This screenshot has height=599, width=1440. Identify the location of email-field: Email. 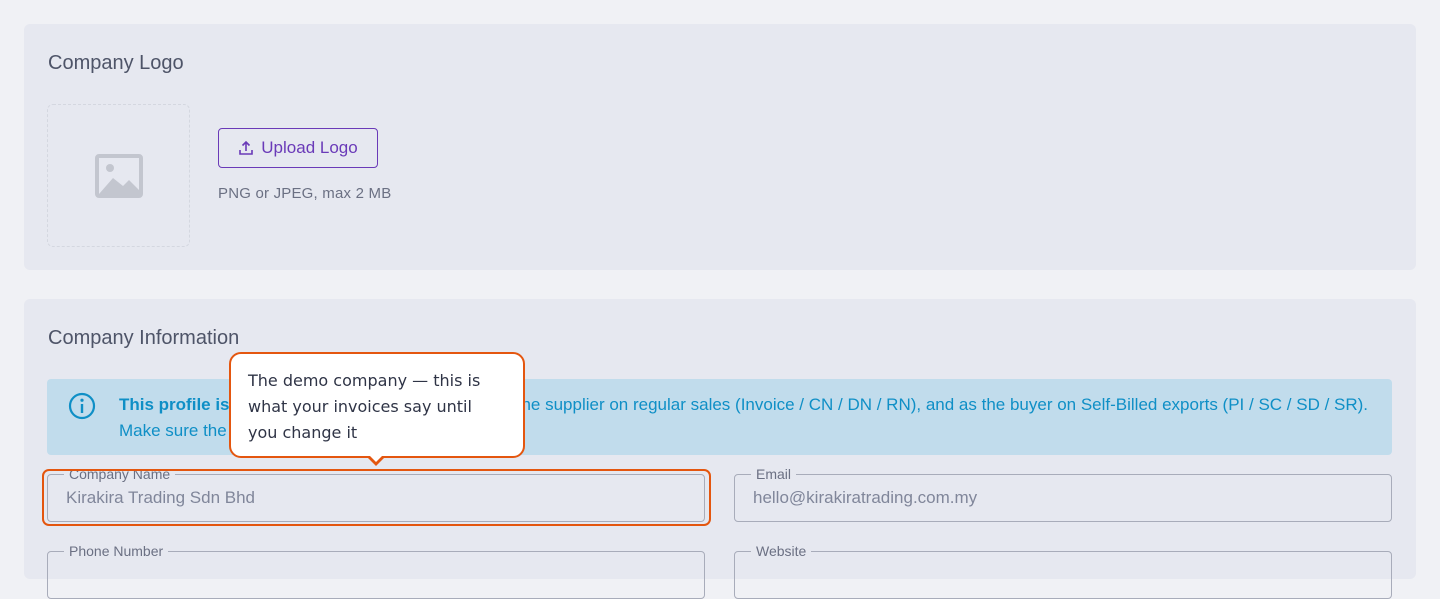
(1063, 494).